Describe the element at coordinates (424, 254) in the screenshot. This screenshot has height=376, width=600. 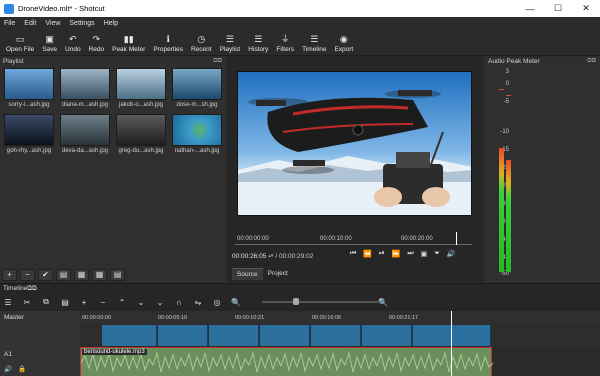
I see `zoom-icon: ▣` at that location.